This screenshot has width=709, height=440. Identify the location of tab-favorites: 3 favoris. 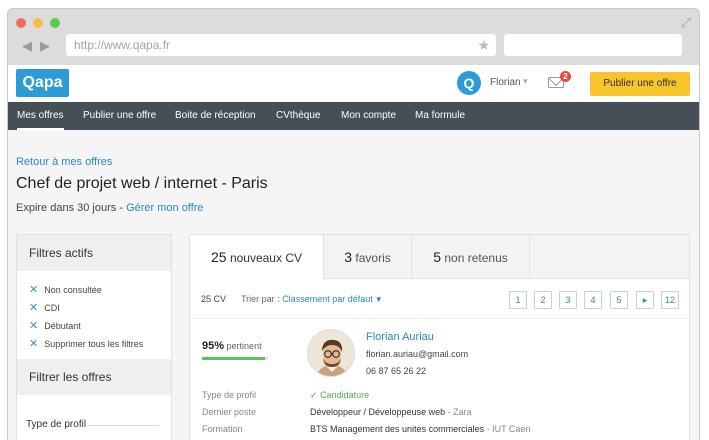
(368, 257).